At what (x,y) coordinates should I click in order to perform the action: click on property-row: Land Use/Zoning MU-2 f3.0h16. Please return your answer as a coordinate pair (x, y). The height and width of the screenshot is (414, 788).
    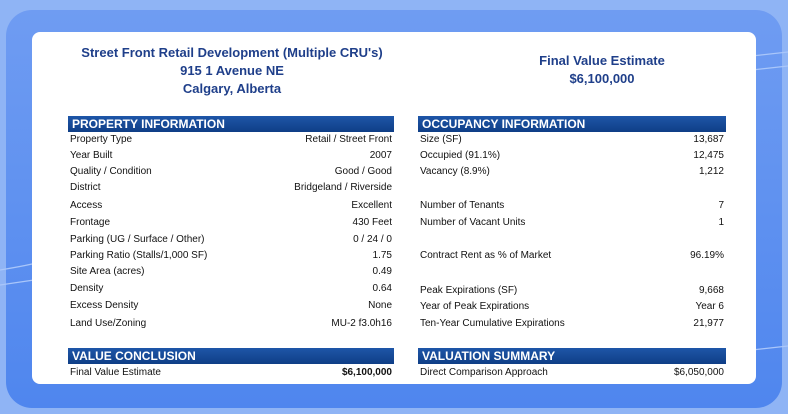
    Looking at the image, I should click on (231, 324).